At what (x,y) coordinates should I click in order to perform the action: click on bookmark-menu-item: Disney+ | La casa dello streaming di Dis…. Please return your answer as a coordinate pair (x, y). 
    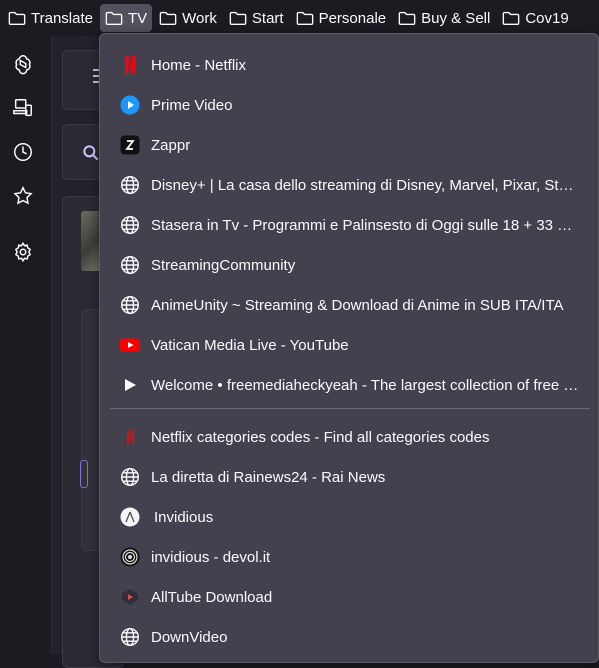
    Looking at the image, I should click on (349, 185).